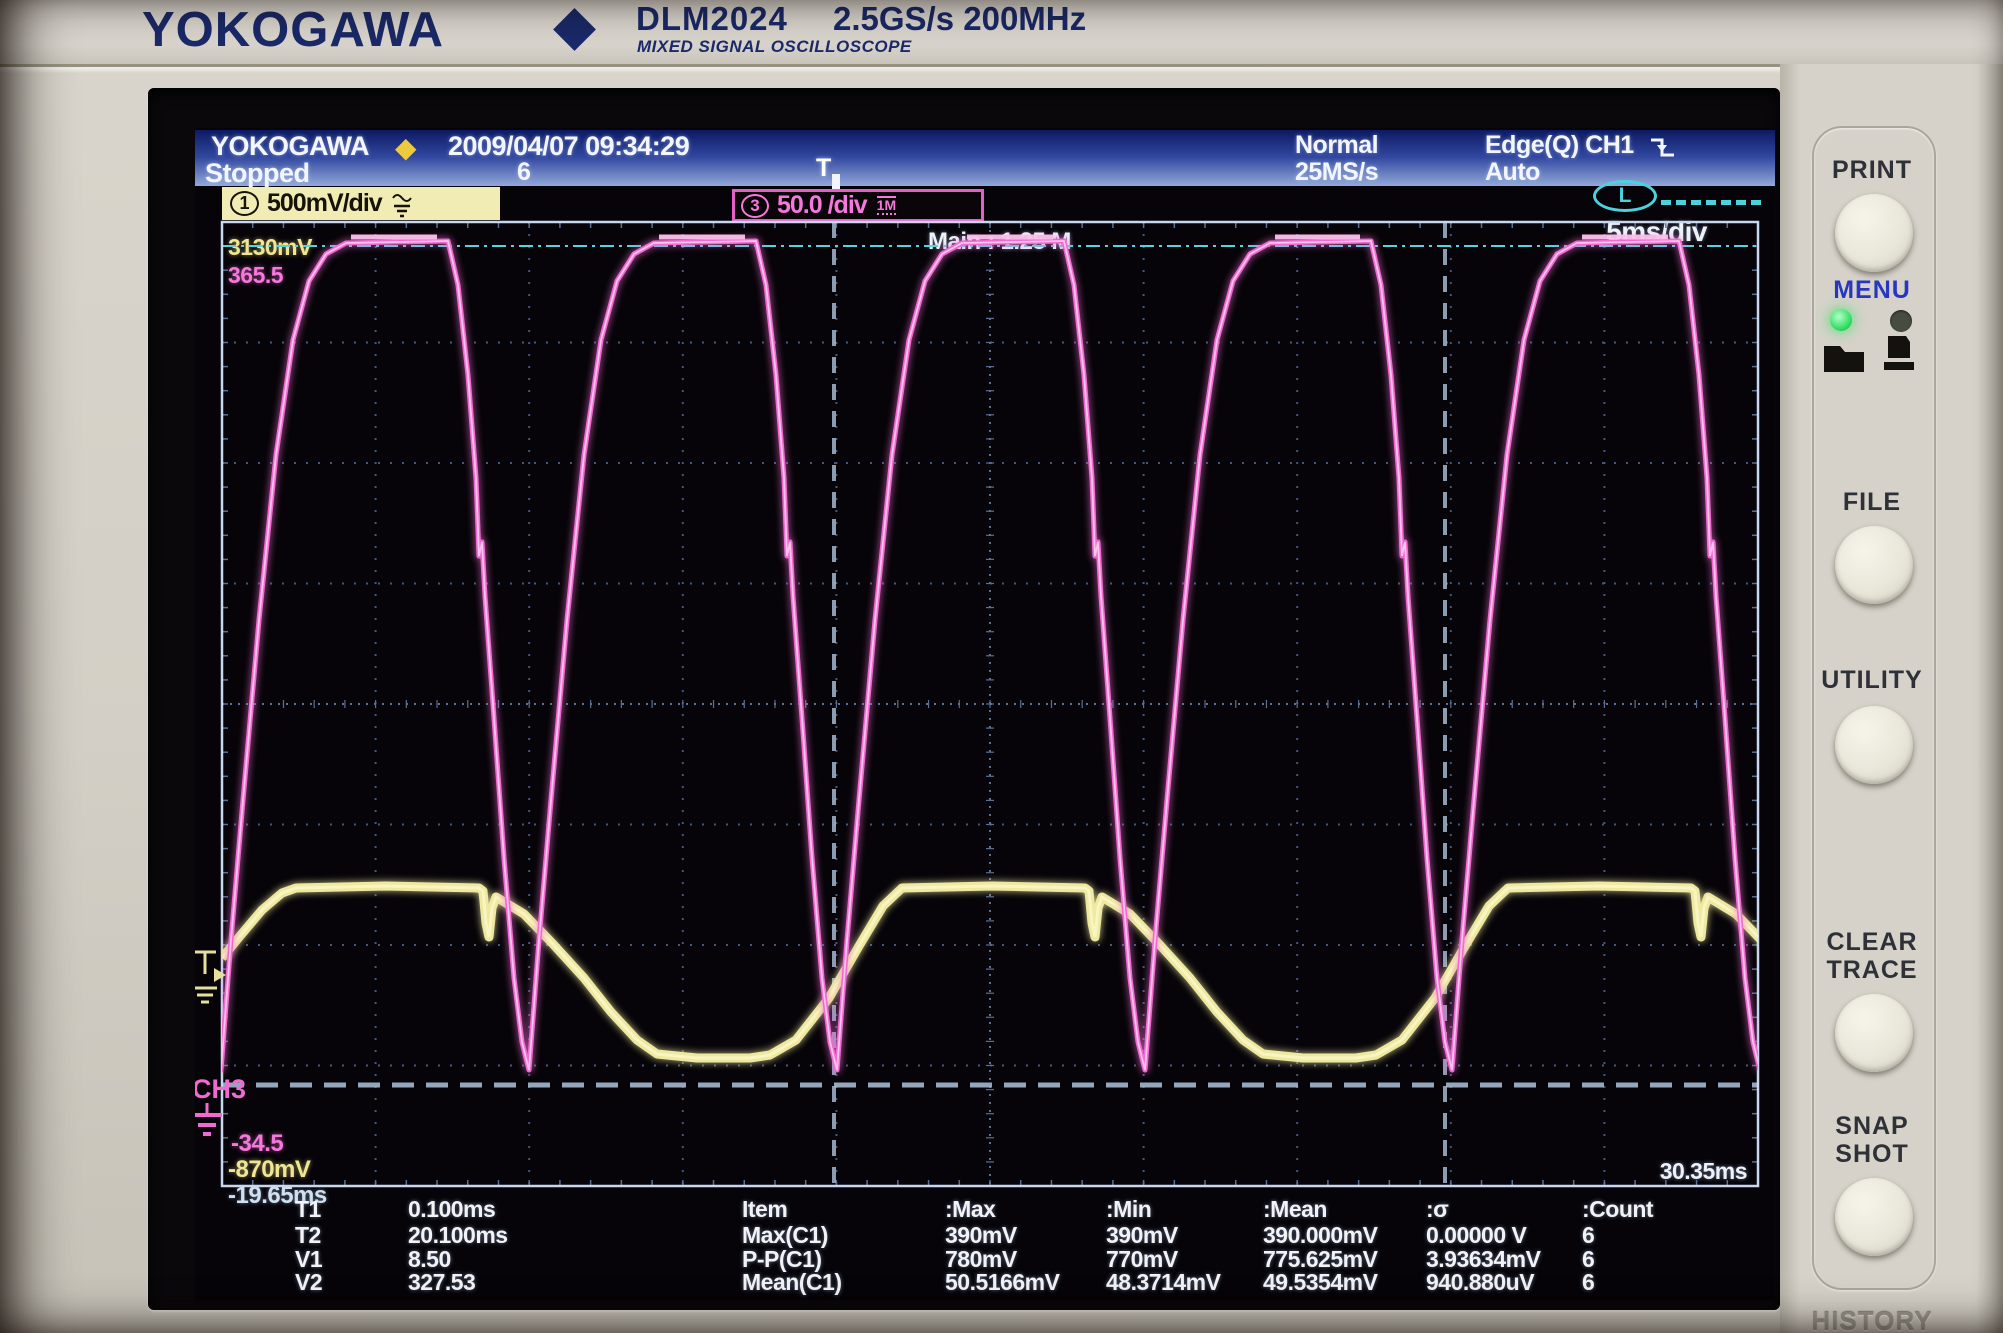 This screenshot has width=2003, height=1333. Describe the element at coordinates (1872, 1126) in the screenshot. I see `snap-shot-label-1: SNAP` at that location.